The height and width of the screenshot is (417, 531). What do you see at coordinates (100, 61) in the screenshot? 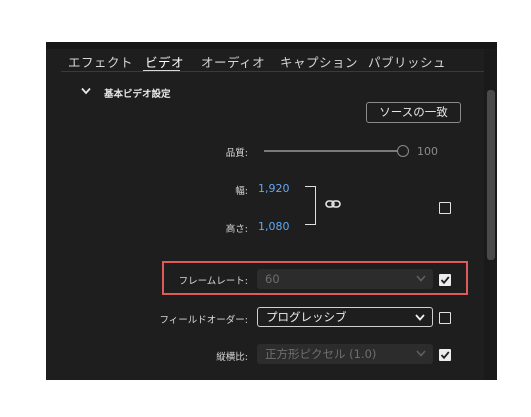
I see `tab-effects: エフェクト` at bounding box center [100, 61].